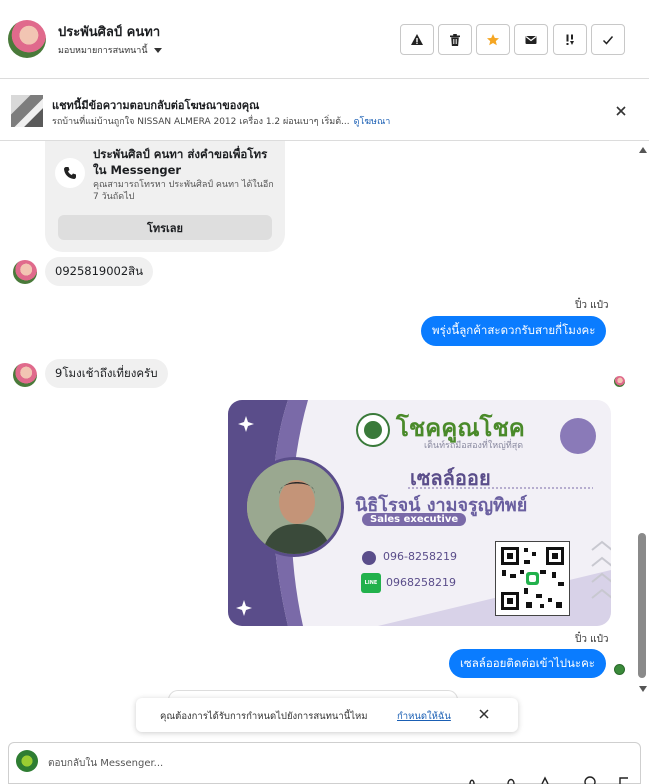 The image size is (649, 784). I want to click on ad-thumbnail, so click(27, 111).